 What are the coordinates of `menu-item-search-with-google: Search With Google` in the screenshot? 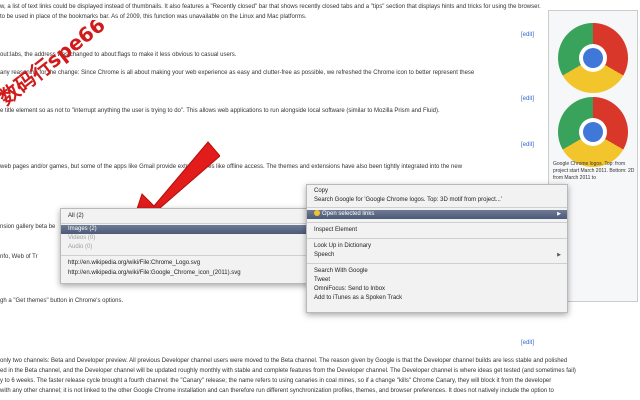 It's located at (437, 271).